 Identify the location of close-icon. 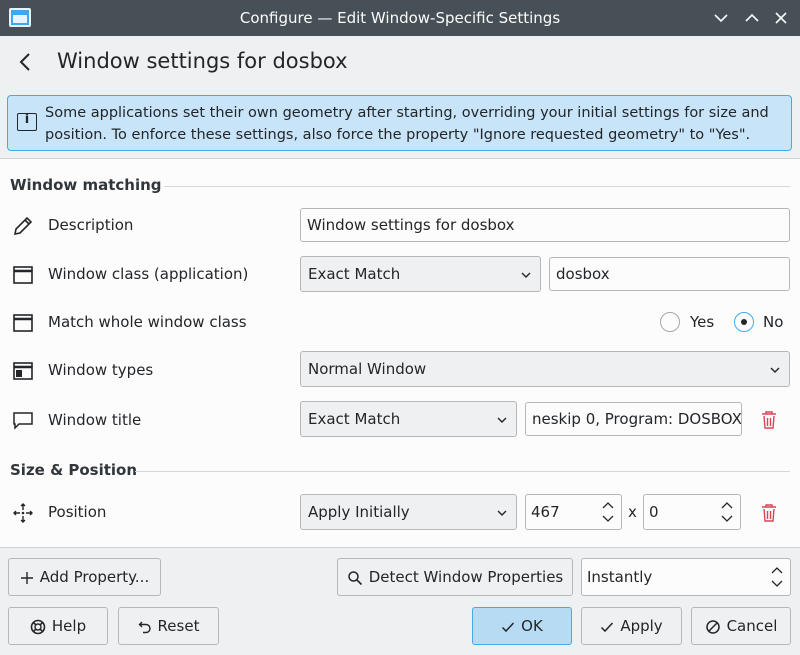
(781, 18).